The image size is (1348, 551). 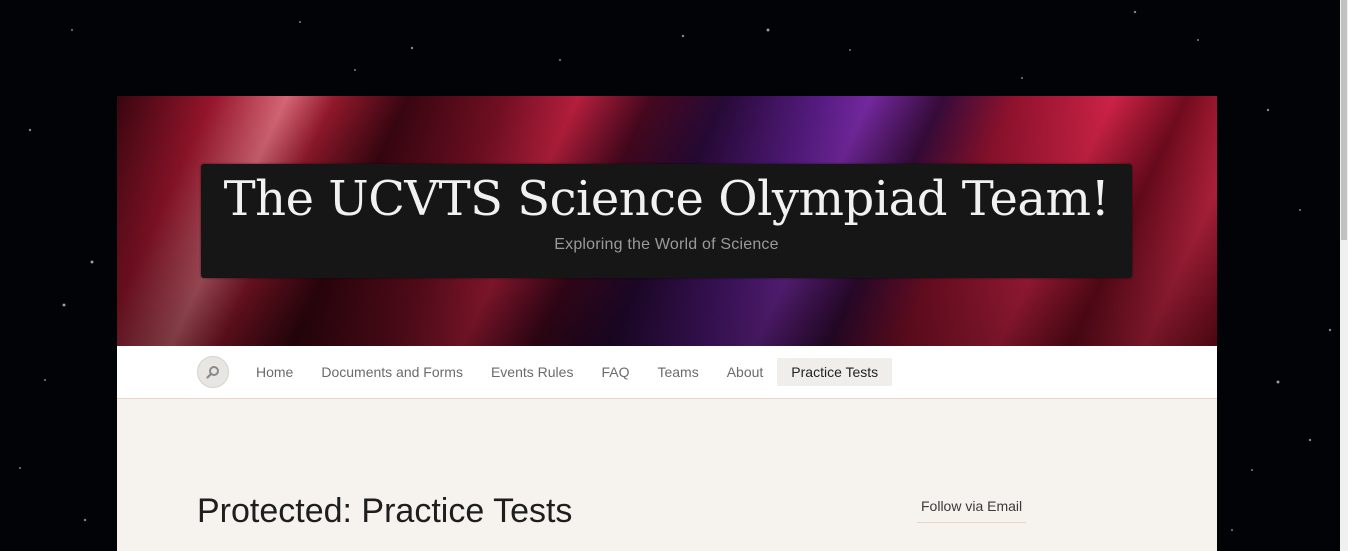 I want to click on scrollbar-thumb, so click(x=1344, y=120).